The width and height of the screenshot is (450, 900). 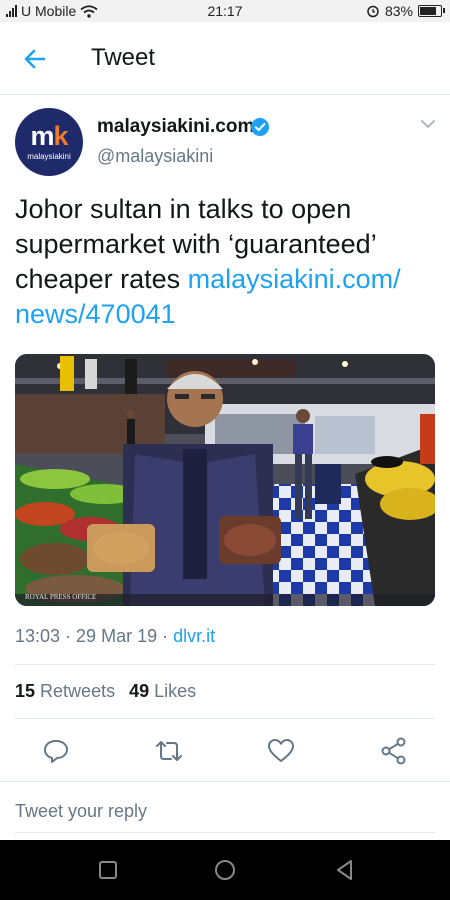 What do you see at coordinates (398, 11) in the screenshot?
I see `battery-percent: 83%` at bounding box center [398, 11].